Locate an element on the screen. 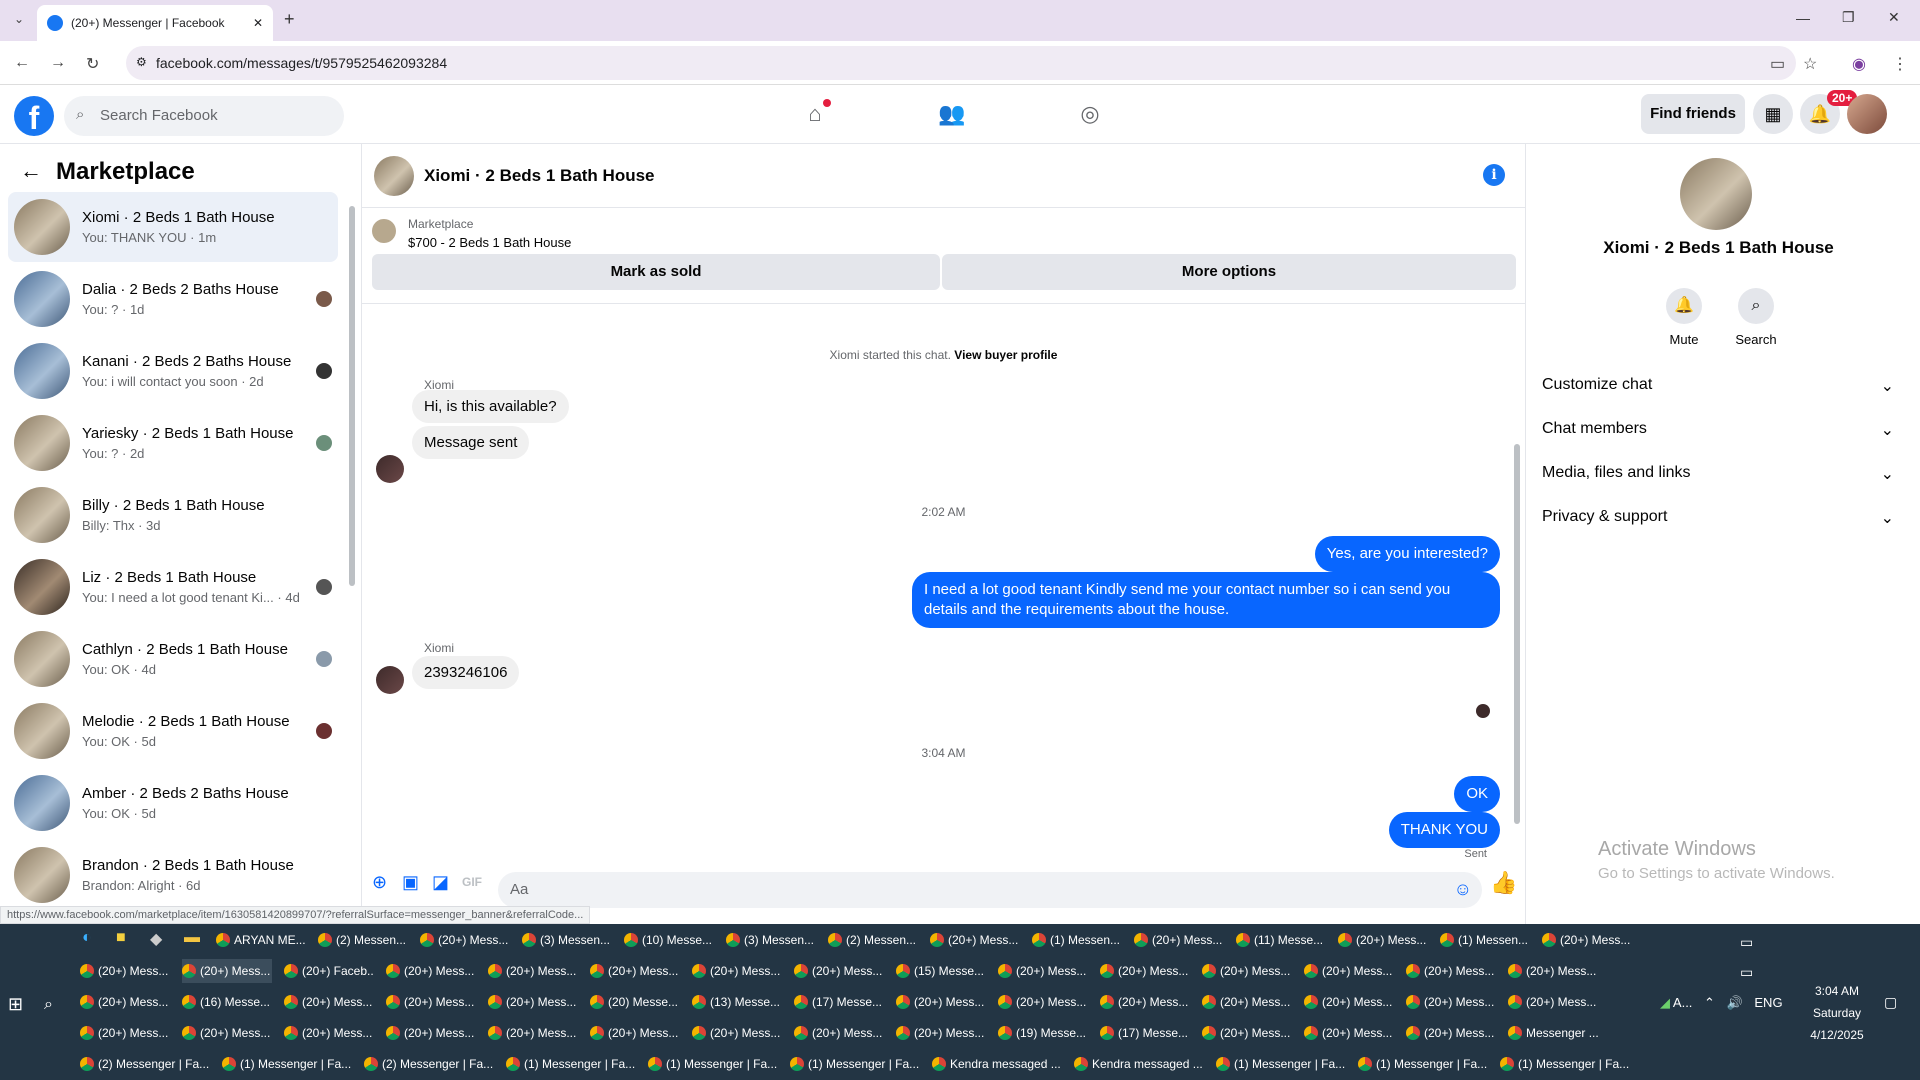  chat-scrollbar-thumb is located at coordinates (1517, 634).